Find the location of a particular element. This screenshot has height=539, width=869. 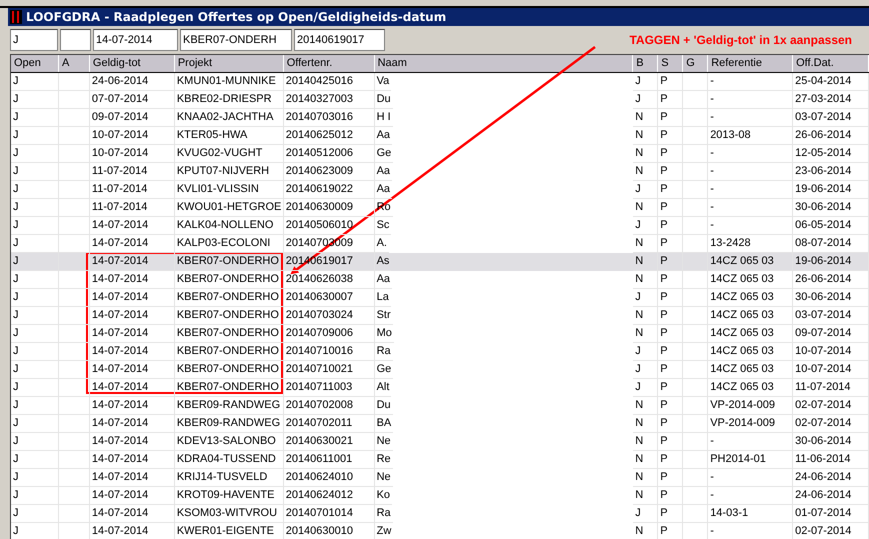

table-row: J 14-07-2014 KROT09-HAVENTE 20140624012 Ko N P - 24-06-2014 is located at coordinates (440, 496).